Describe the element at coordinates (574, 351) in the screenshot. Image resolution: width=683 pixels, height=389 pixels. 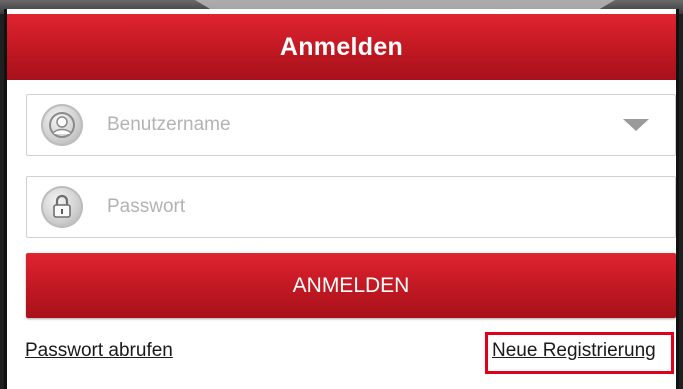
I see `new-registration-link: Neue Registrierung` at that location.